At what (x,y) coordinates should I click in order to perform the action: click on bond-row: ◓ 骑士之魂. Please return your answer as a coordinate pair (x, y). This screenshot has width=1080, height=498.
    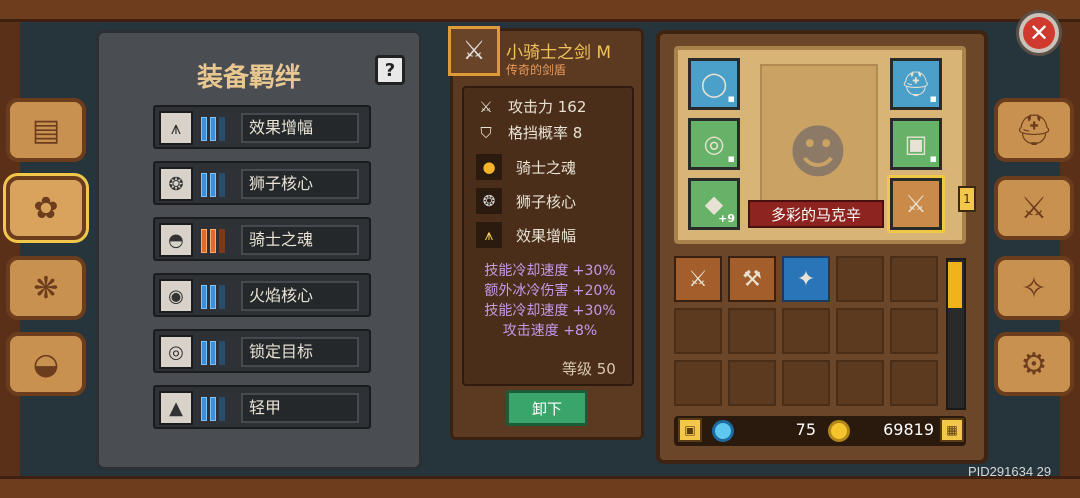
    Looking at the image, I should click on (262, 239).